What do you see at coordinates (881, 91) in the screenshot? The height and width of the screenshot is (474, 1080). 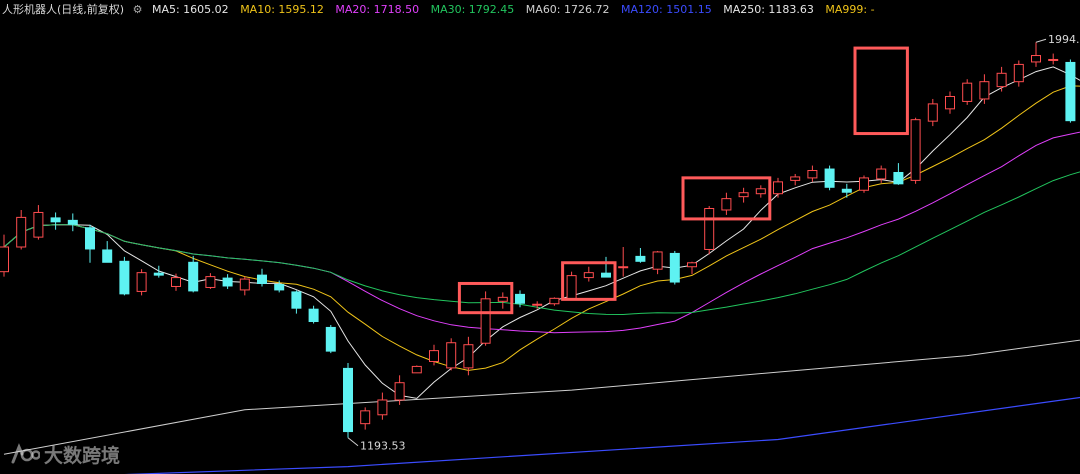 I see `highlight-box` at bounding box center [881, 91].